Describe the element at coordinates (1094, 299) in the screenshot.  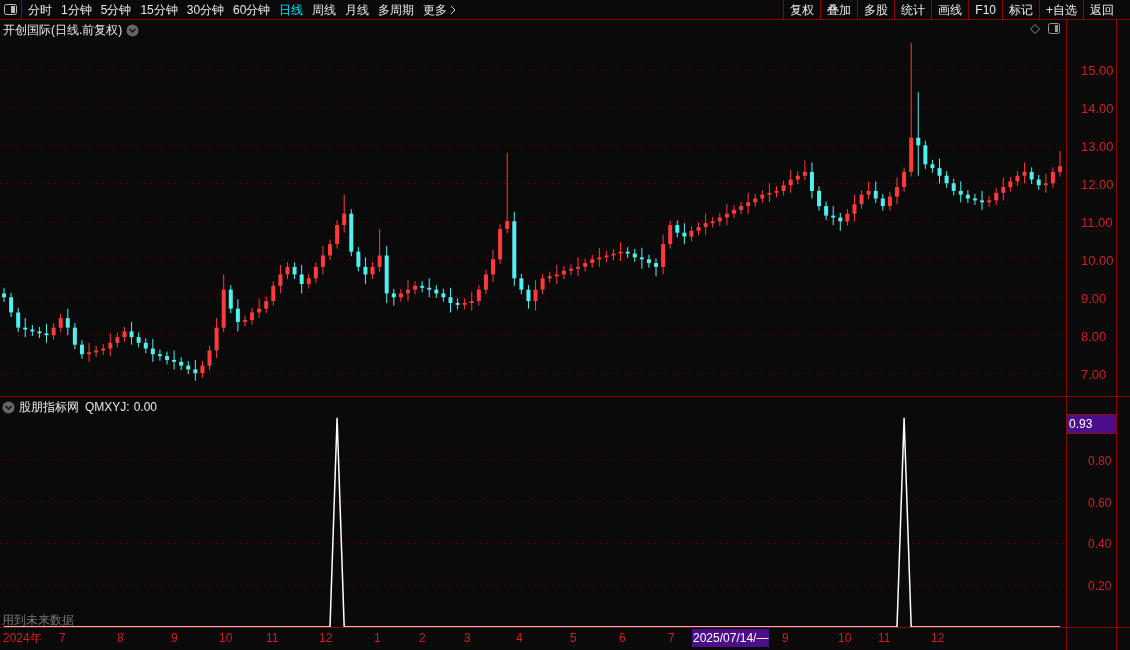
I see `axis-label: 9.00` at that location.